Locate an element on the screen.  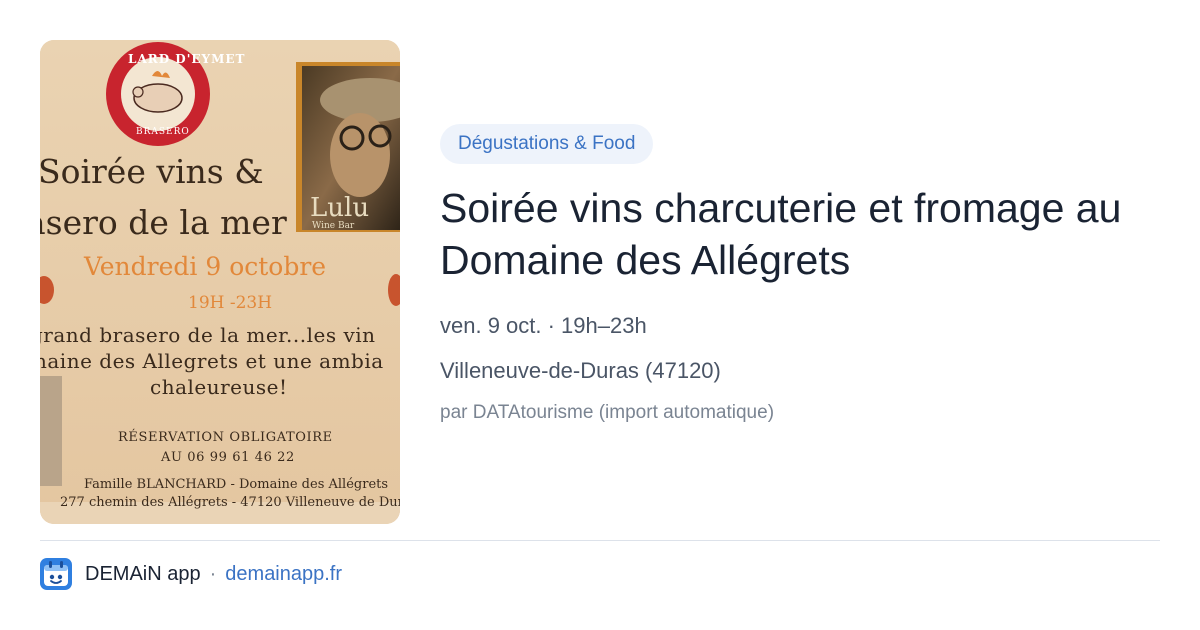
category-badge: Dégustations & Food is located at coordinates (547, 144).